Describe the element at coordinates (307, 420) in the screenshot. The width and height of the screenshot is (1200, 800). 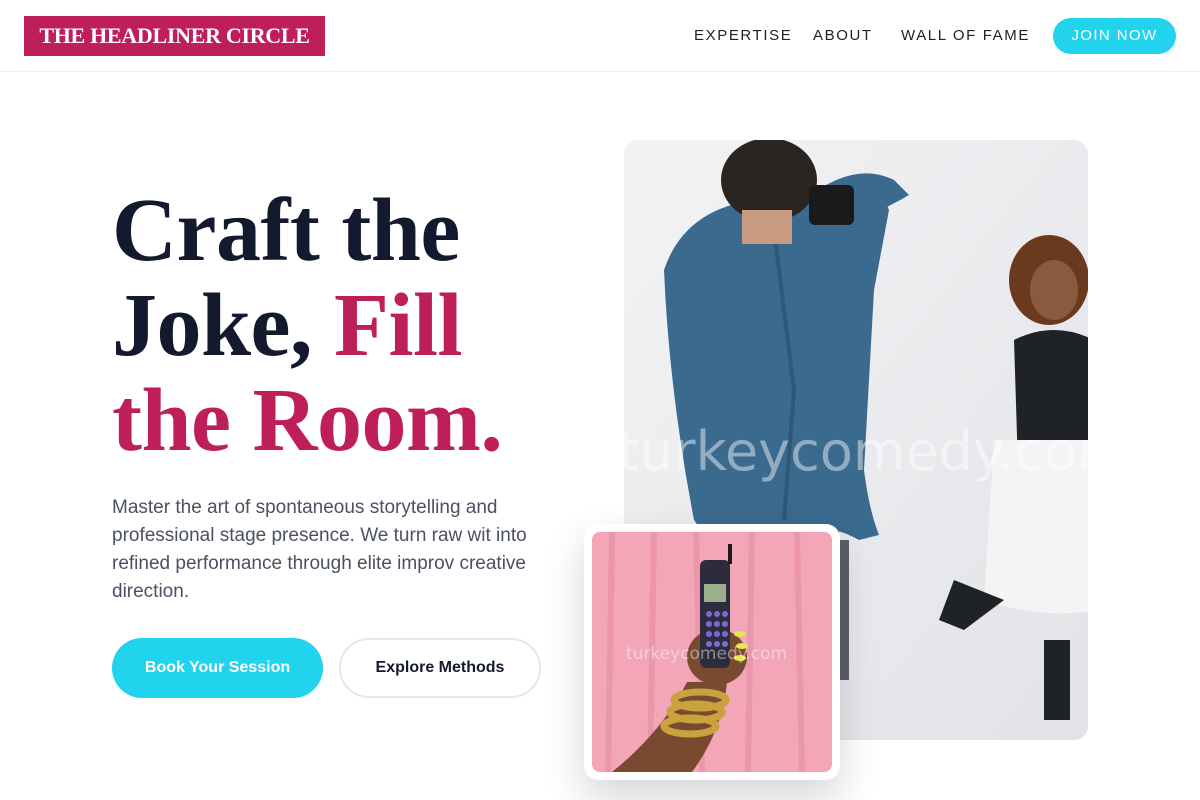
I see `headline-line-3: the Room.` at that location.